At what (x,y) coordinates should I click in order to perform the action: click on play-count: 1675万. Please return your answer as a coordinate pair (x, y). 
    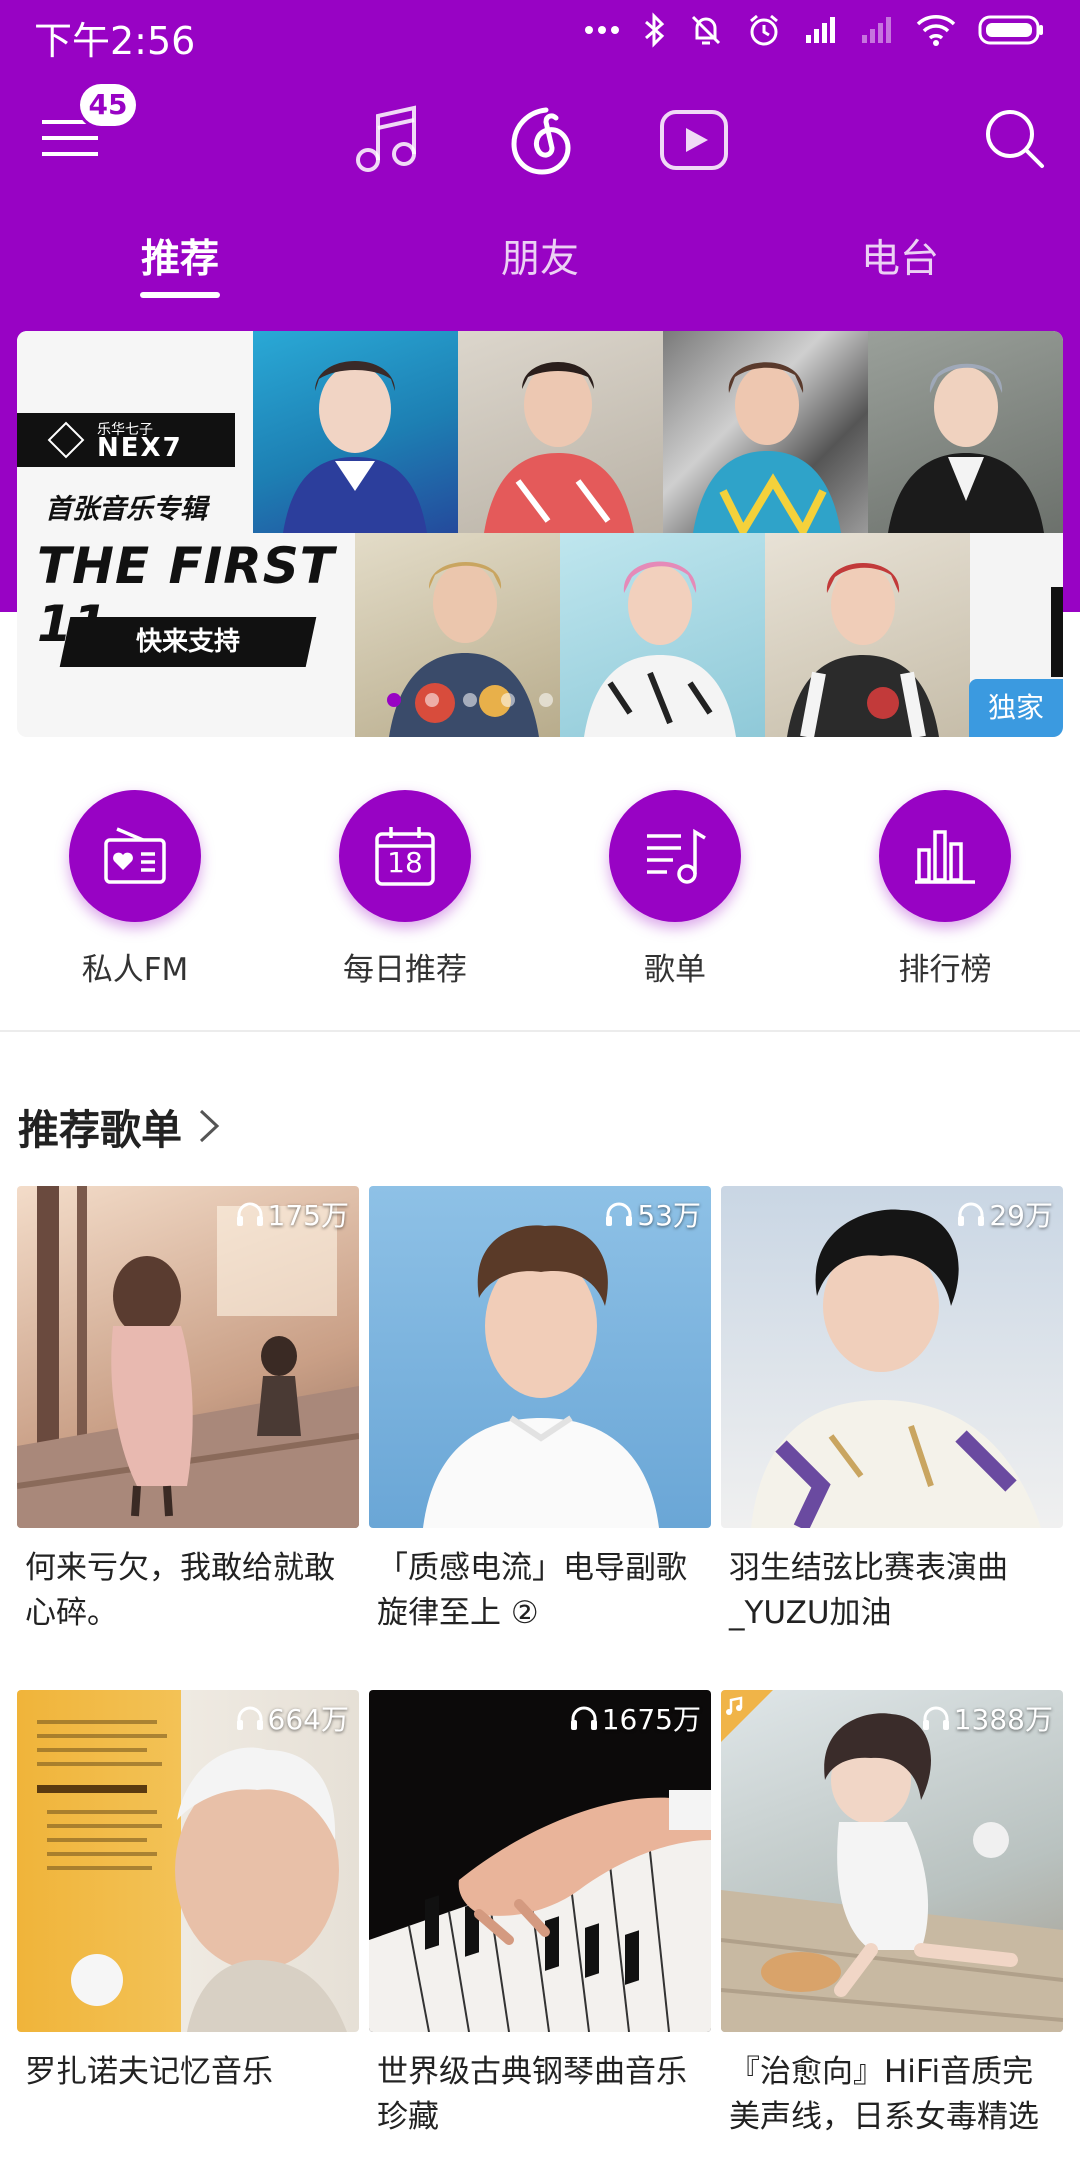
    Looking at the image, I should click on (635, 1718).